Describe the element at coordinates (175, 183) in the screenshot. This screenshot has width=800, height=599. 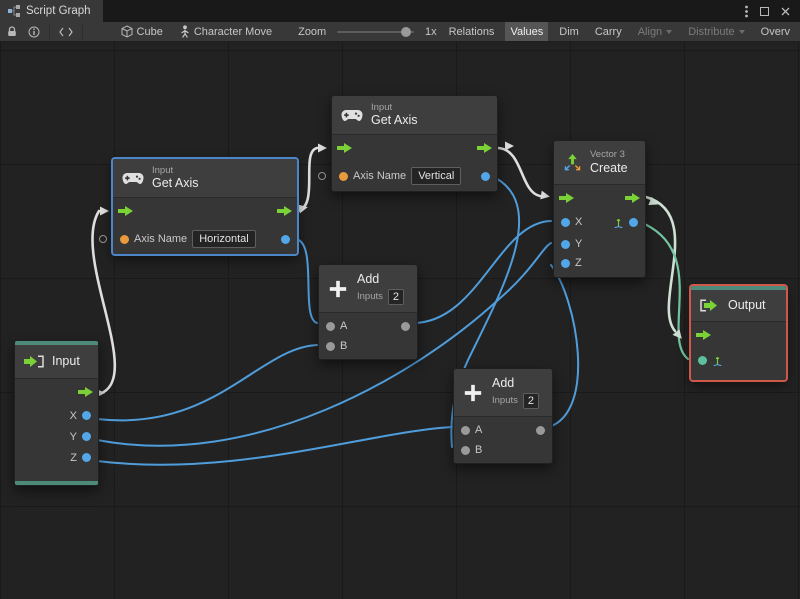
I see `node-title: Get Axis` at that location.